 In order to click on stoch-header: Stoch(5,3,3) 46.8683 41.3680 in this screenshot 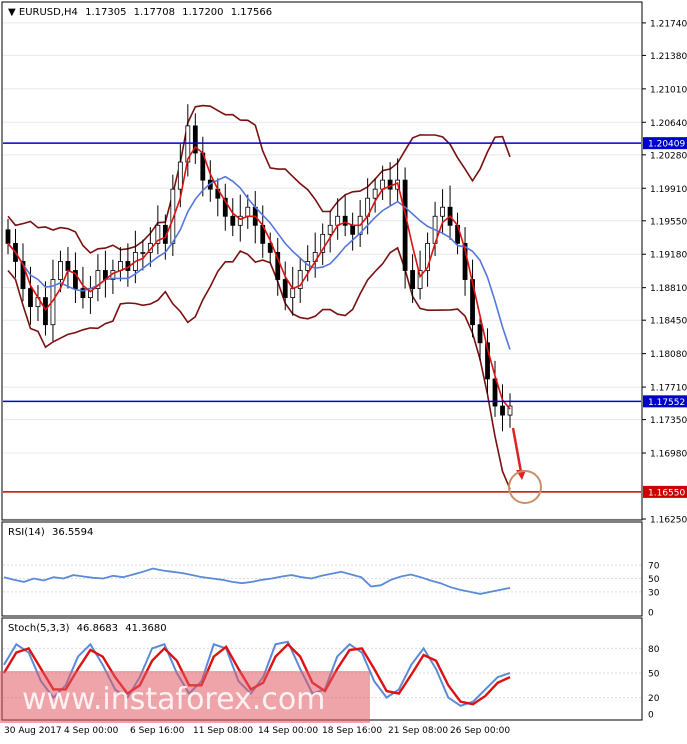, I will do `click(87, 628)`.